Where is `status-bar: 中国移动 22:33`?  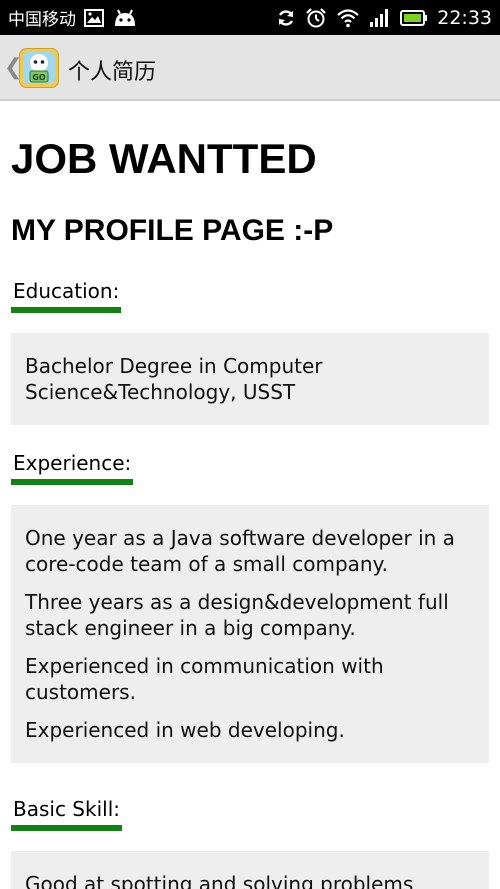 status-bar: 中国移动 22:33 is located at coordinates (250, 17).